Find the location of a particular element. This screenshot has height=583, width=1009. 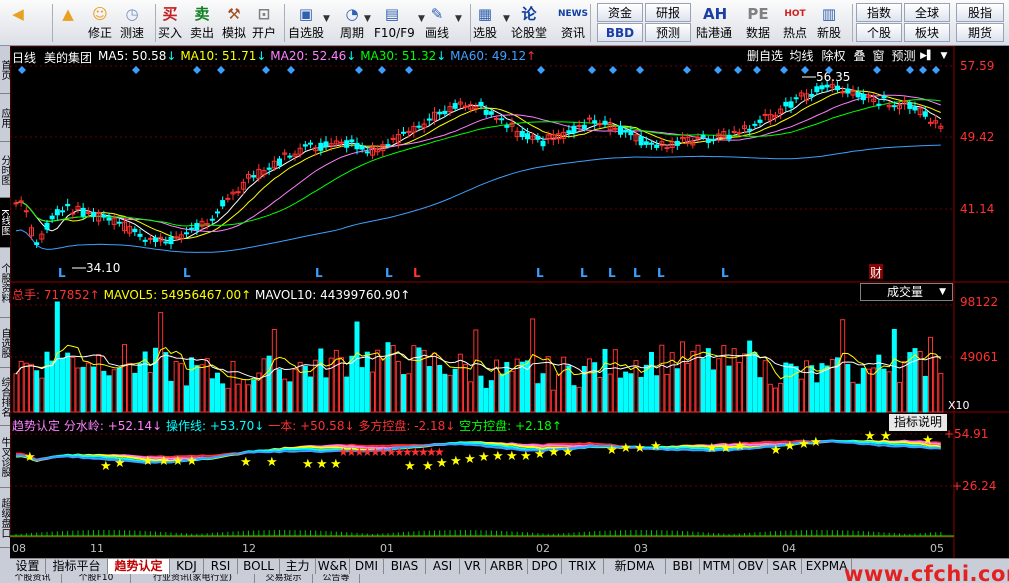

indicator-tab: 设置 is located at coordinates (28, 567).